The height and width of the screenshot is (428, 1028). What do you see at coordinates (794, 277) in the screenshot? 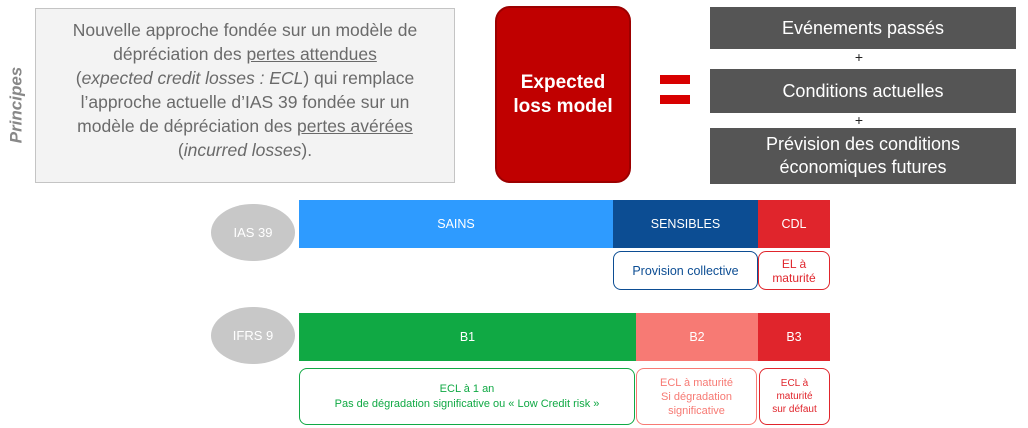
I see `el-maturite-line-2: maturité` at bounding box center [794, 277].